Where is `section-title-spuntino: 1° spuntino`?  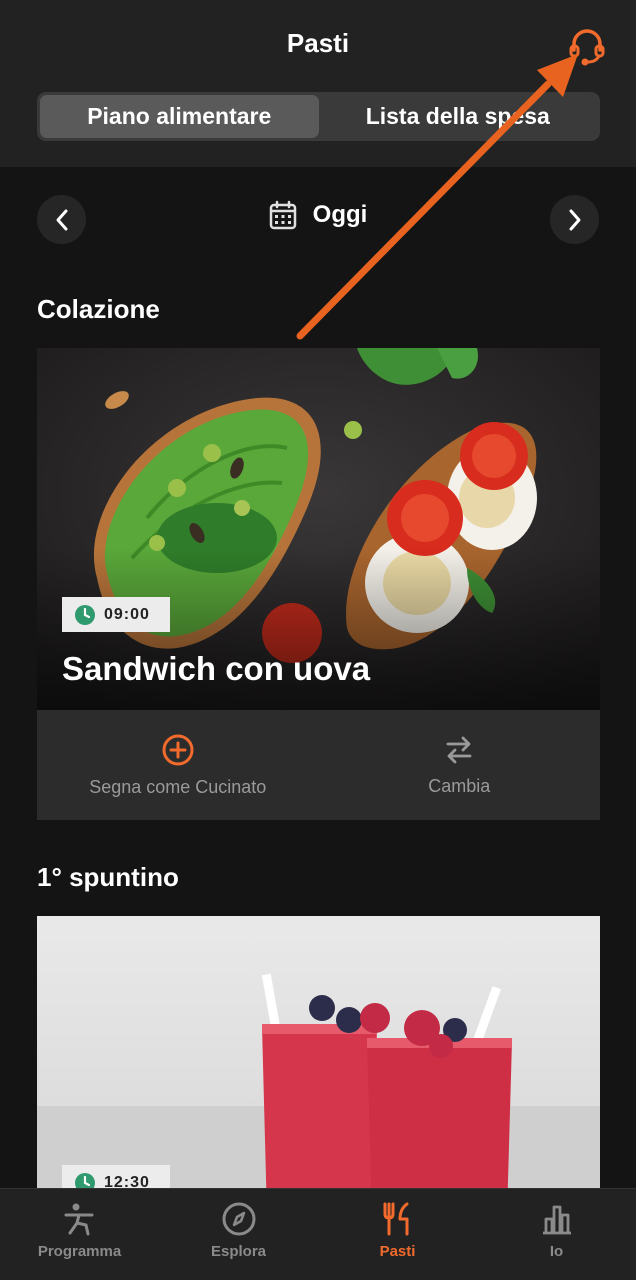
section-title-spuntino: 1° spuntino is located at coordinates (108, 877).